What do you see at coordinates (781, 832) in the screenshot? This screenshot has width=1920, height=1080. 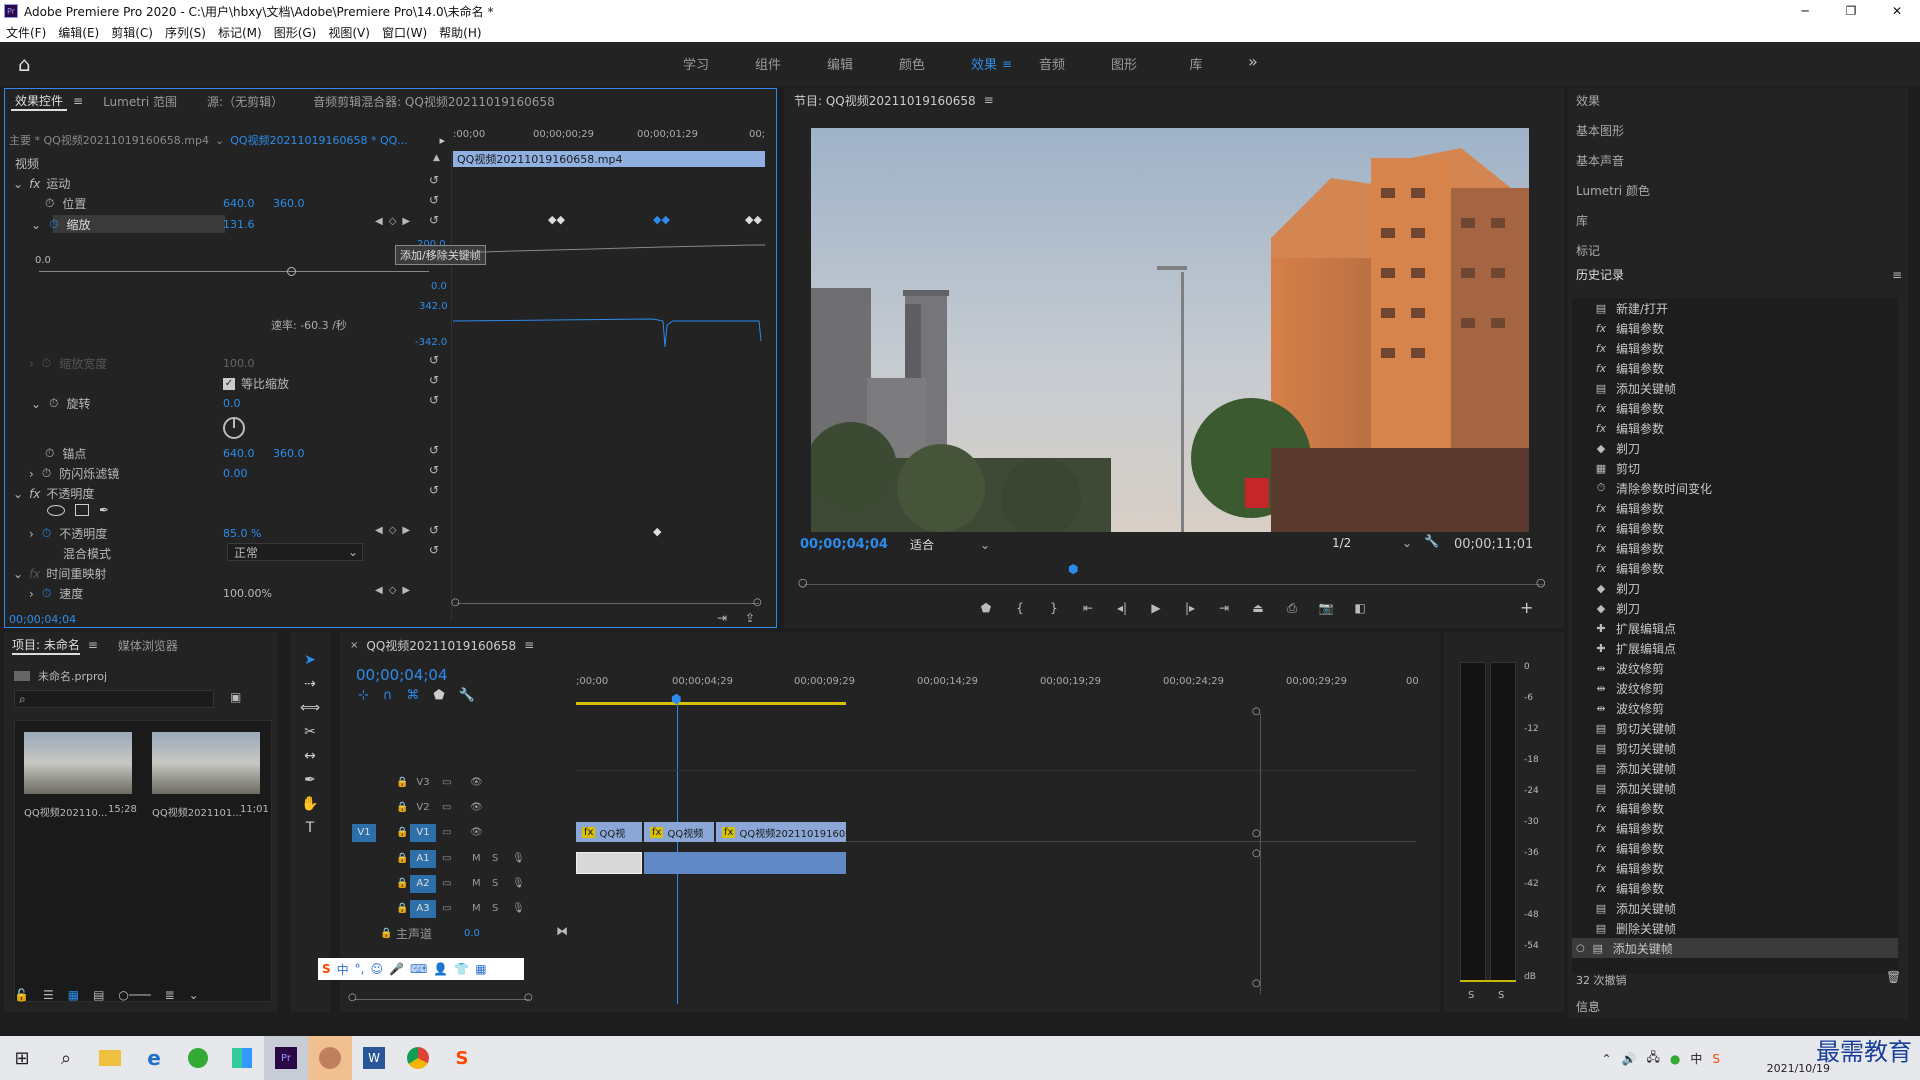 I see `video-clip: fx QQ视频20211019160` at bounding box center [781, 832].